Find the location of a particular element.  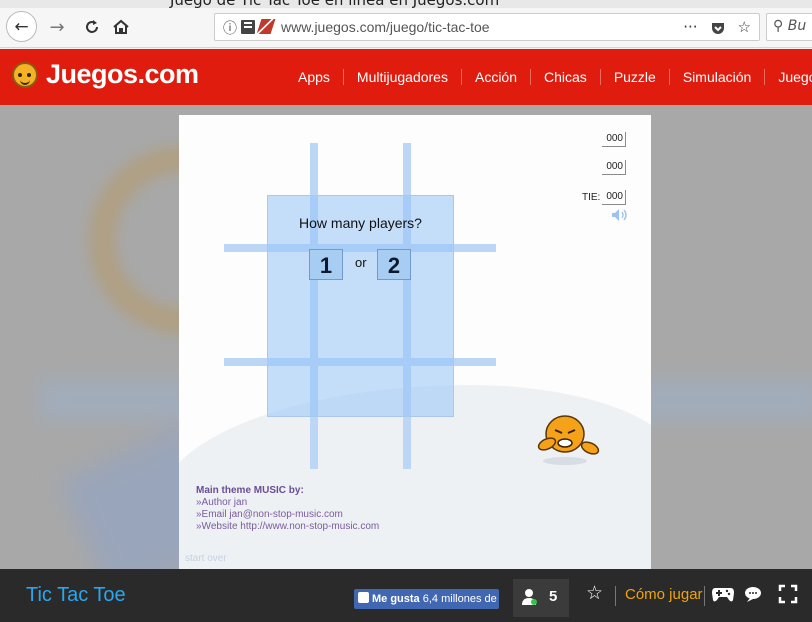

facebook-like-button: Me gusta 6,4 millones de is located at coordinates (426, 599).